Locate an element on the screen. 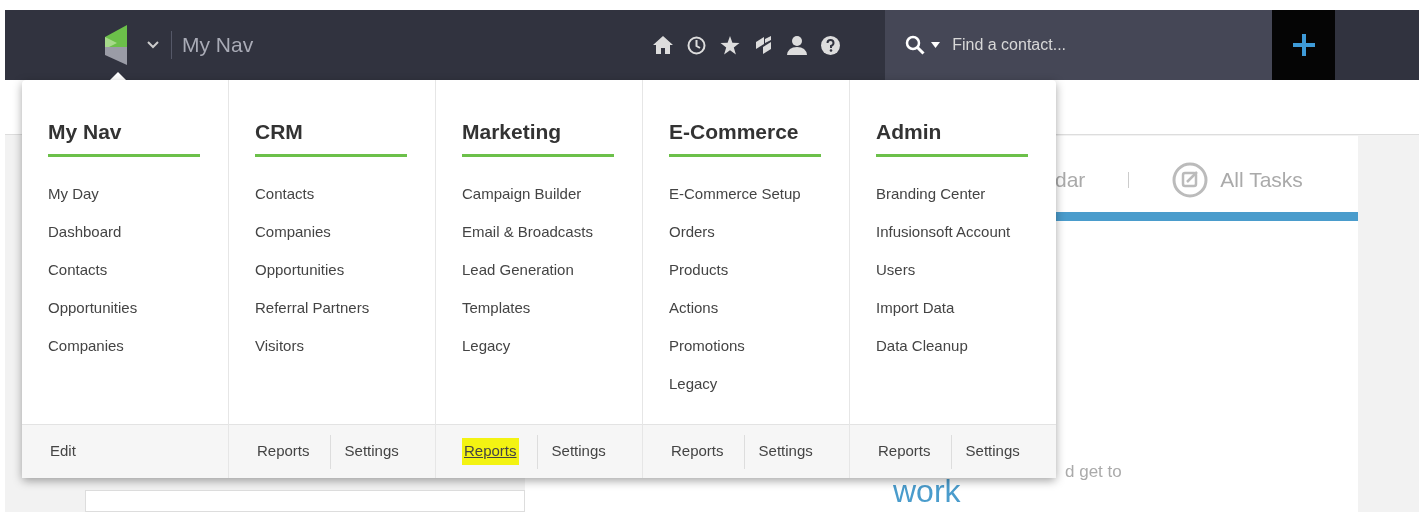 The height and width of the screenshot is (512, 1419). edit-icon is located at coordinates (1190, 180).